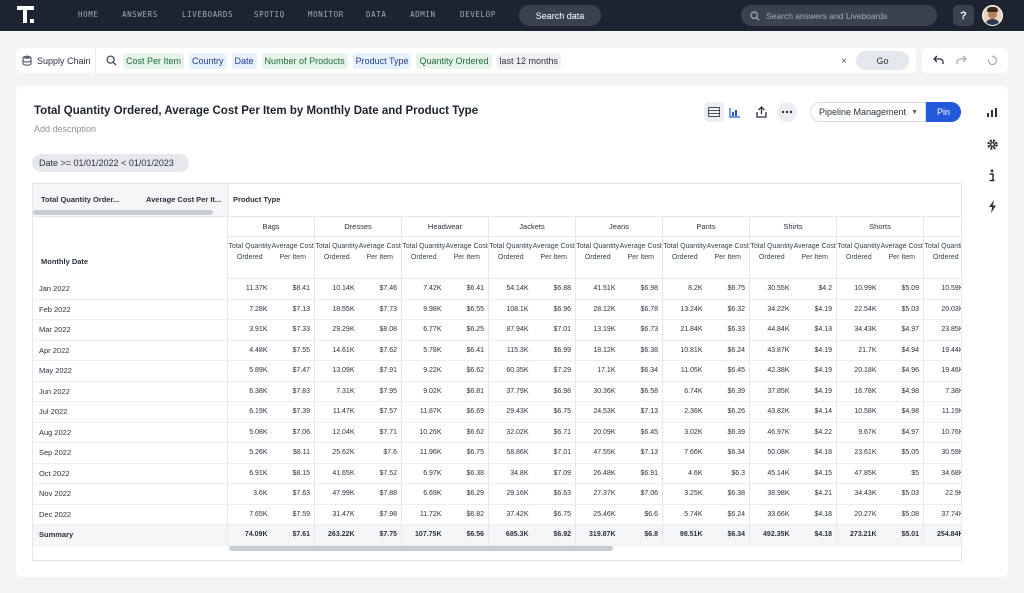 This screenshot has height=593, width=1024. I want to click on table-cell: 28.12K, so click(598, 310).